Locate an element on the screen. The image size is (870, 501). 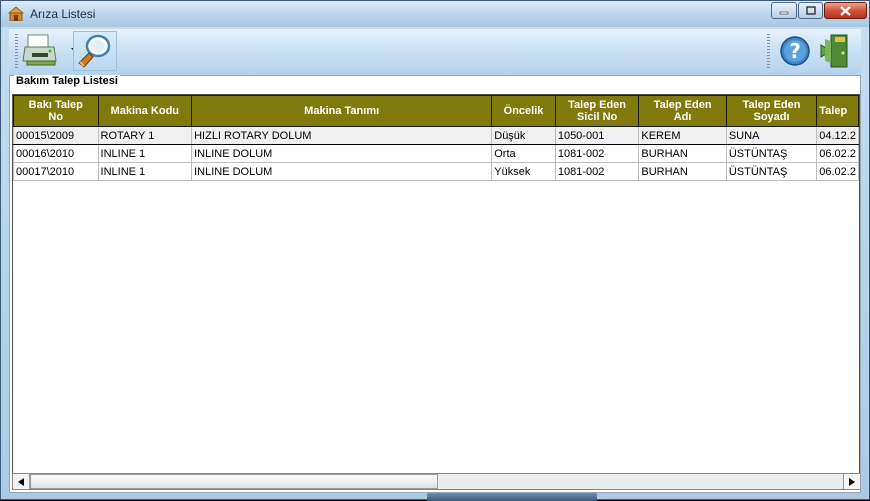
cell-tarih: 04.12.2 is located at coordinates (837, 135).